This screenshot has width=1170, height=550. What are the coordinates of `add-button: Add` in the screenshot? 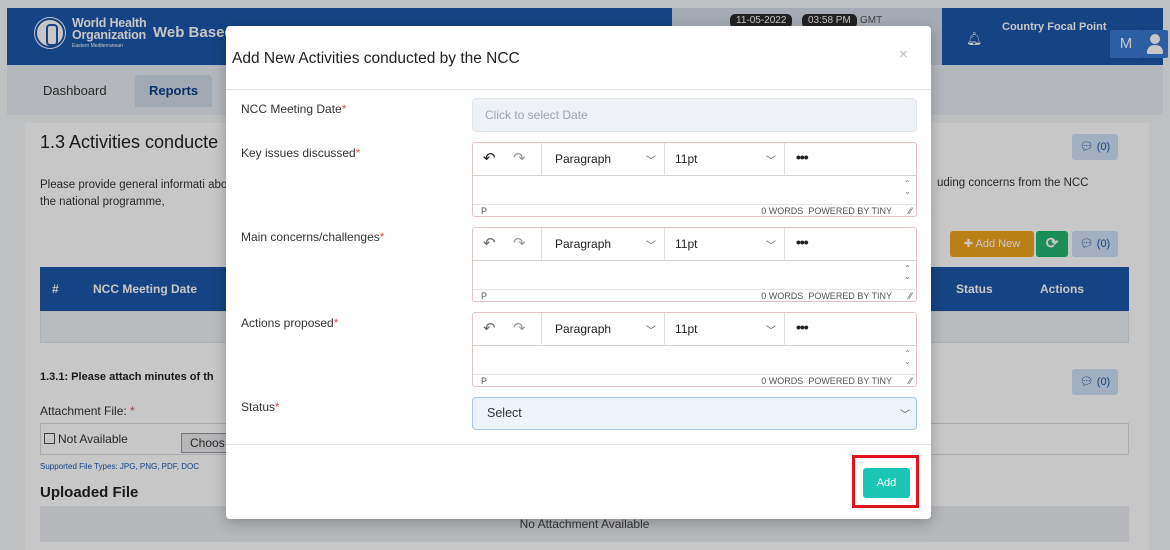 It's located at (886, 483).